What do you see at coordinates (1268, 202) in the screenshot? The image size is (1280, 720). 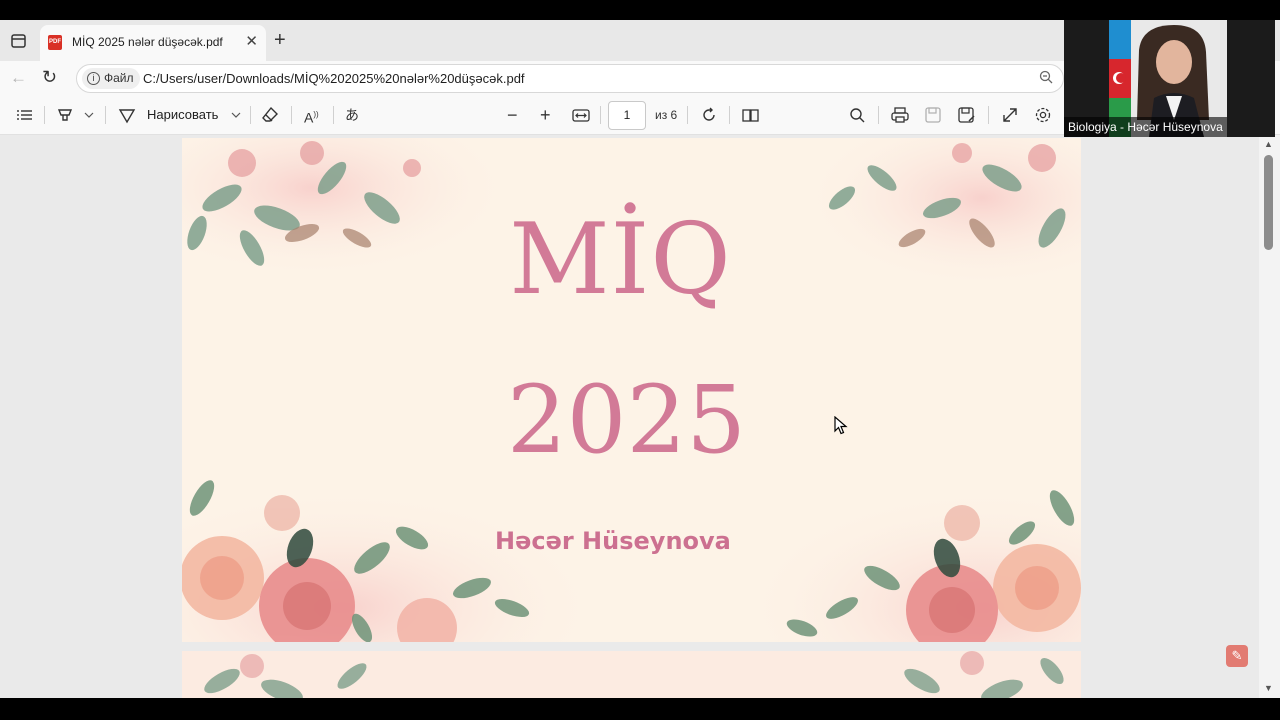 I see `scrollbar-thumb` at bounding box center [1268, 202].